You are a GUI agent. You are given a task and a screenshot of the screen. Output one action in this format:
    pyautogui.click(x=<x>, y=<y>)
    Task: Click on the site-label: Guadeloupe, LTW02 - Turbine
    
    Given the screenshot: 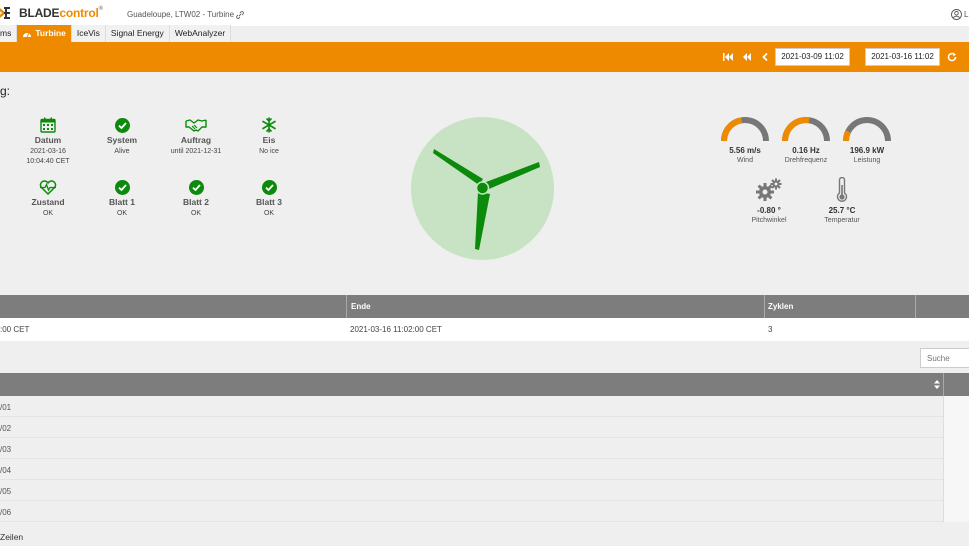 What is the action you would take?
    pyautogui.click(x=186, y=14)
    